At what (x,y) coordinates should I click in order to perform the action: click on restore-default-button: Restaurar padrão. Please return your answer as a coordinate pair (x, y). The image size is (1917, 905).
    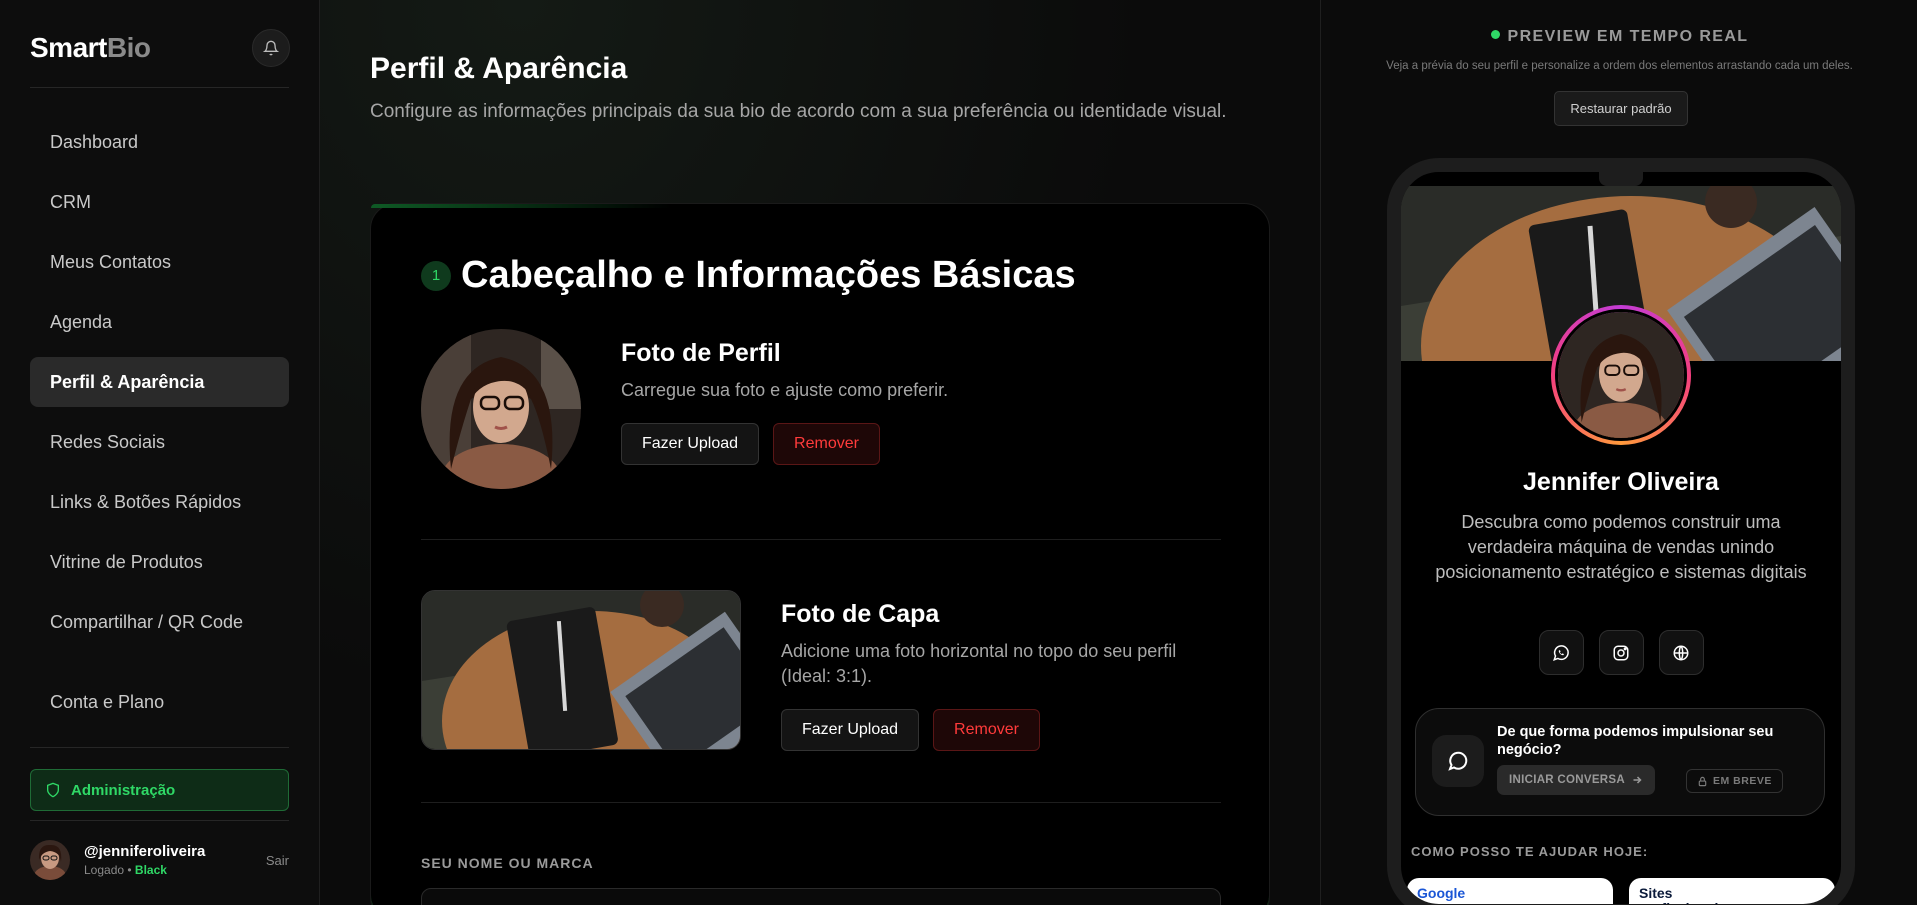
    Looking at the image, I should click on (1621, 108).